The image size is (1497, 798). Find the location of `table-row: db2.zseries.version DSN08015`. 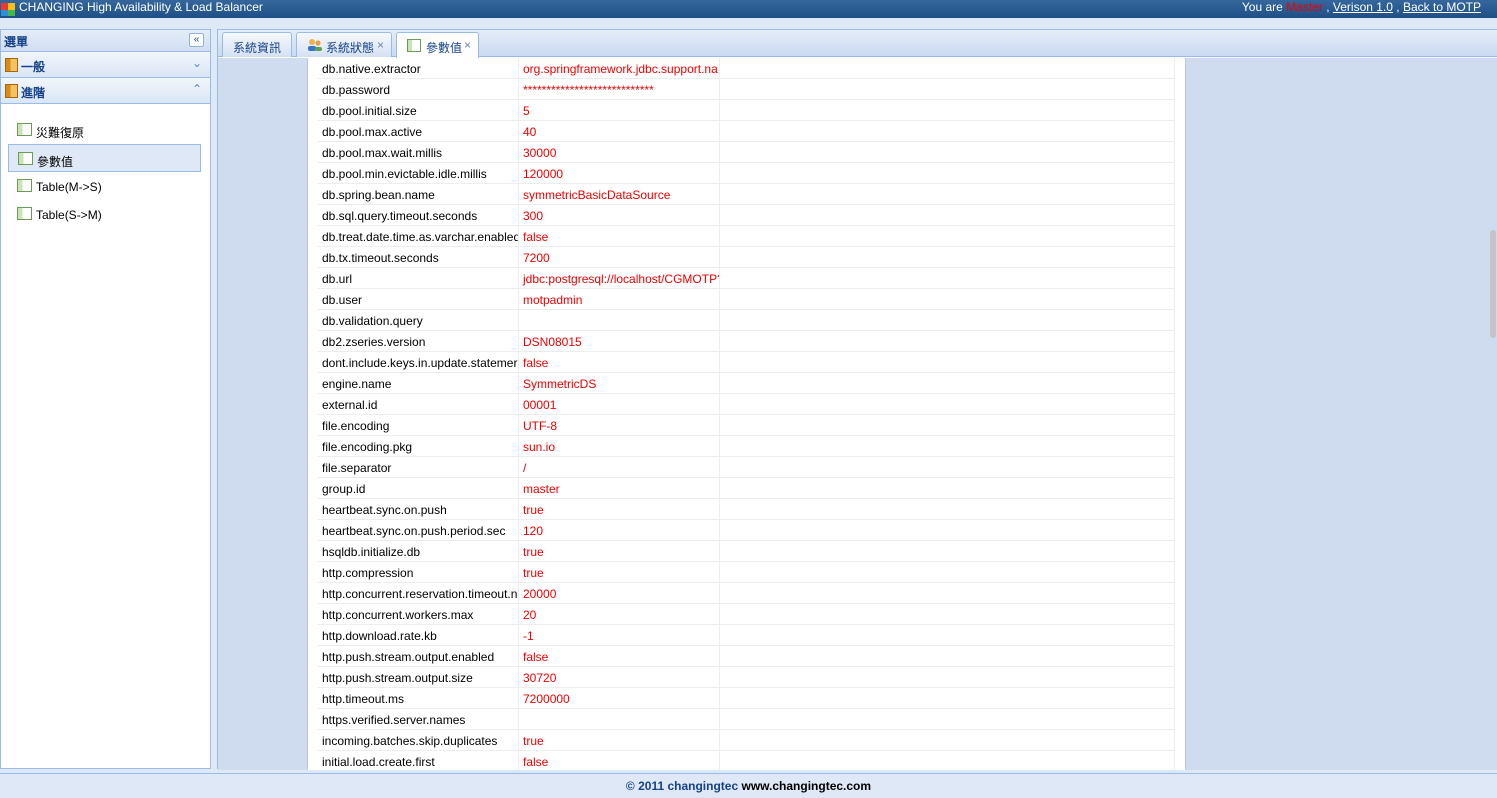

table-row: db2.zseries.version DSN08015 is located at coordinates (746, 341).